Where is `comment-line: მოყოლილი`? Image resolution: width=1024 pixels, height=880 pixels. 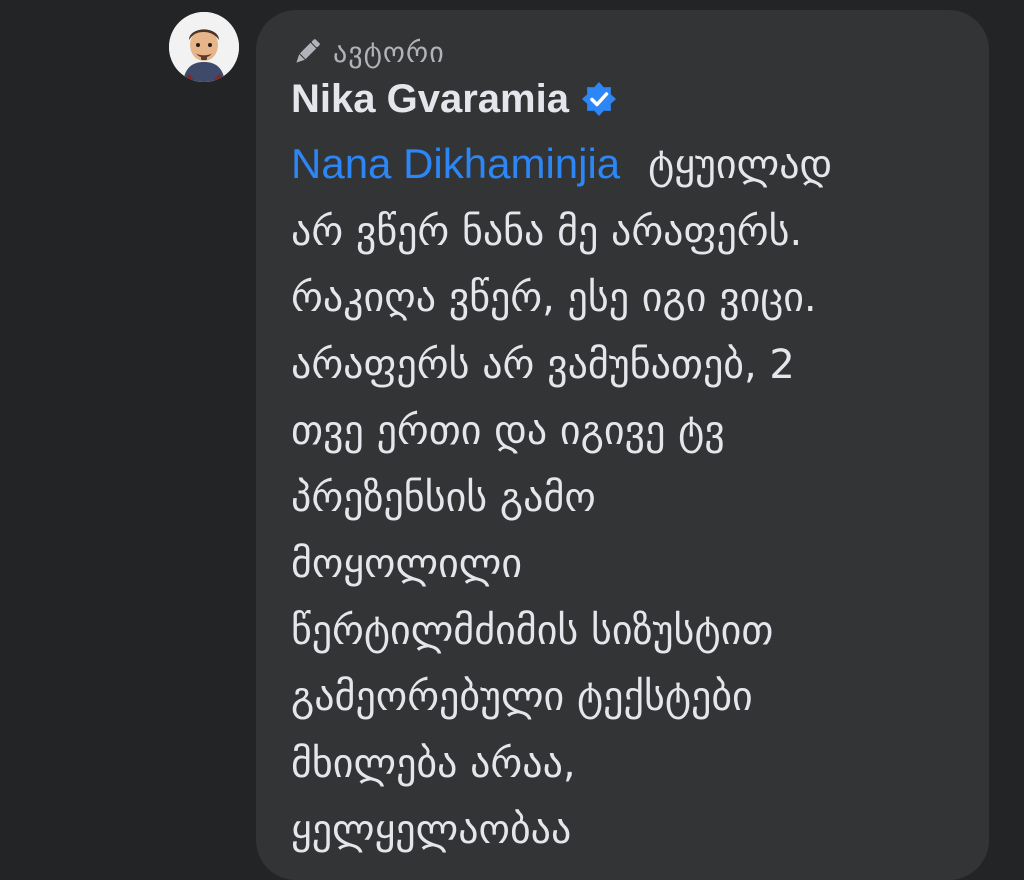
comment-line: მოყოლილი is located at coordinates (407, 564).